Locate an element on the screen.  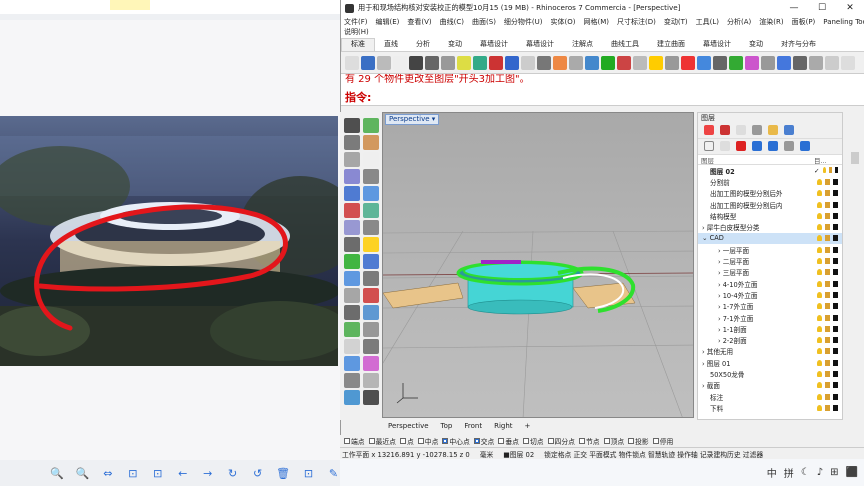
command-prompt: 指令: is located at coordinates (358, 97).